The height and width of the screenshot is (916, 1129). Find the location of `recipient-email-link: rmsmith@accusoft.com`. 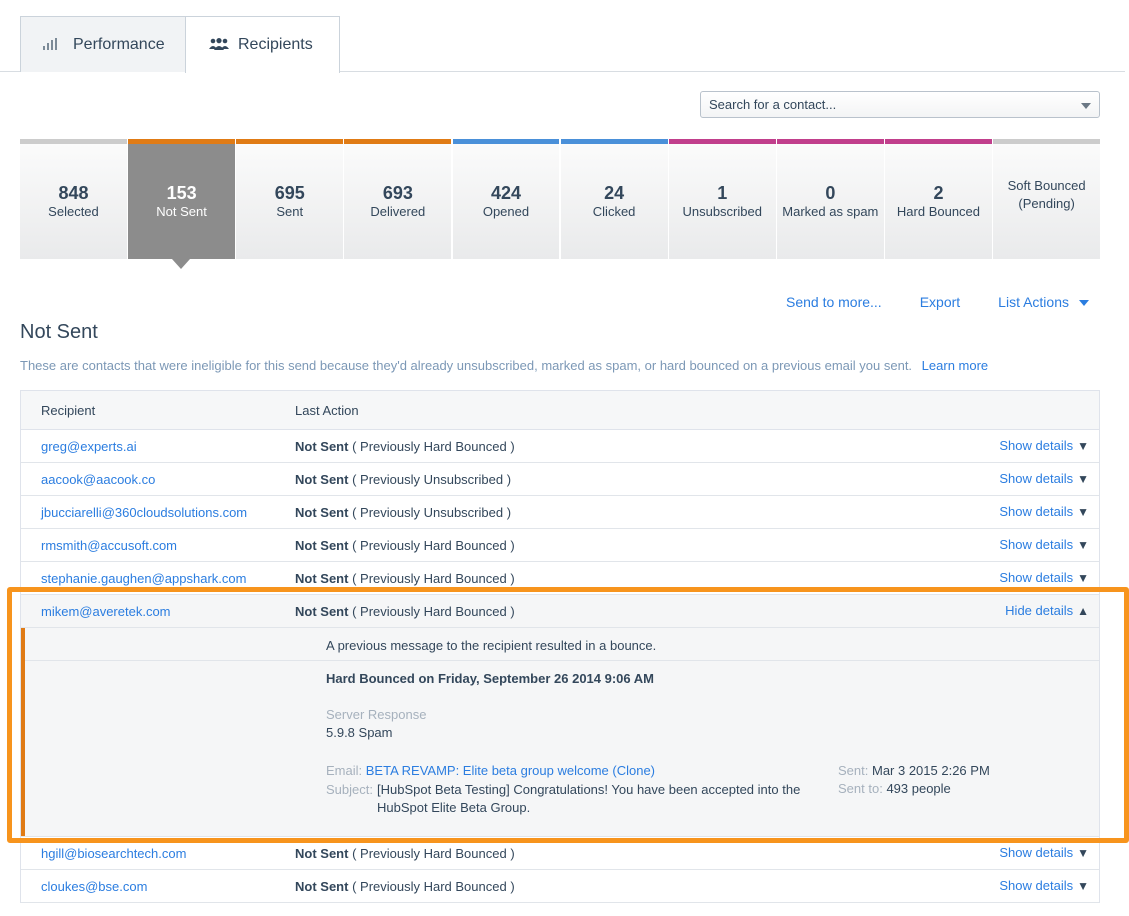

recipient-email-link: rmsmith@accusoft.com is located at coordinates (109, 545).